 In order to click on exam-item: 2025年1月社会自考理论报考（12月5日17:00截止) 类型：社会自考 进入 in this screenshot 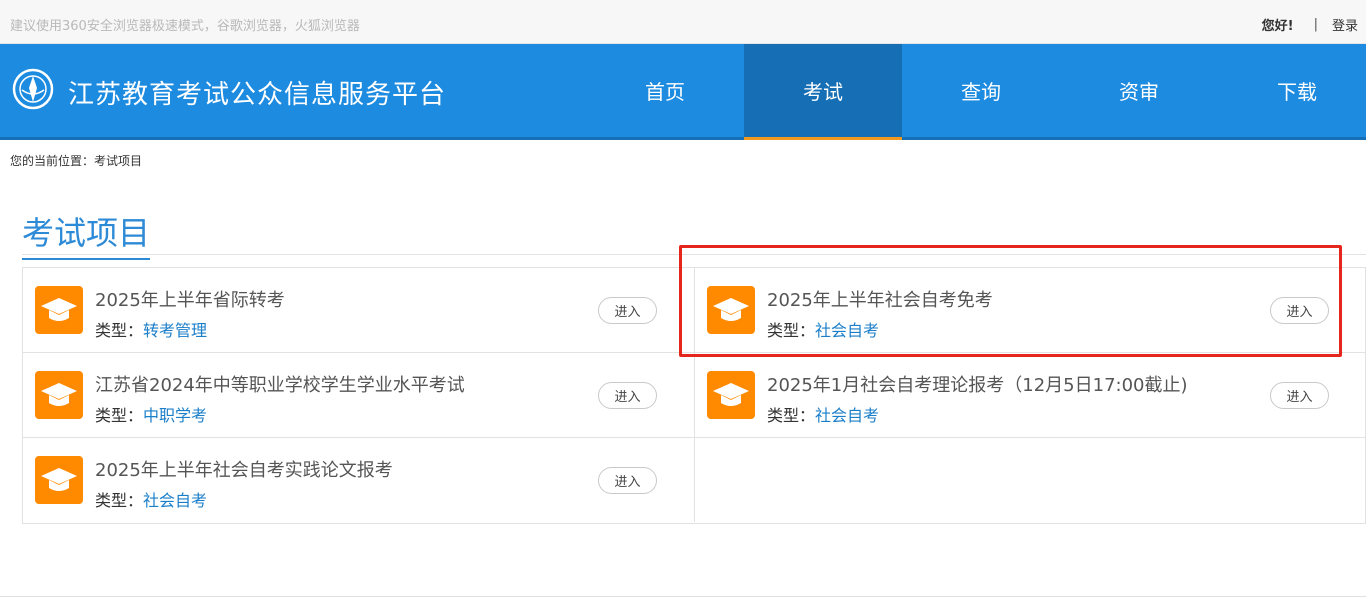, I will do `click(1029, 395)`.